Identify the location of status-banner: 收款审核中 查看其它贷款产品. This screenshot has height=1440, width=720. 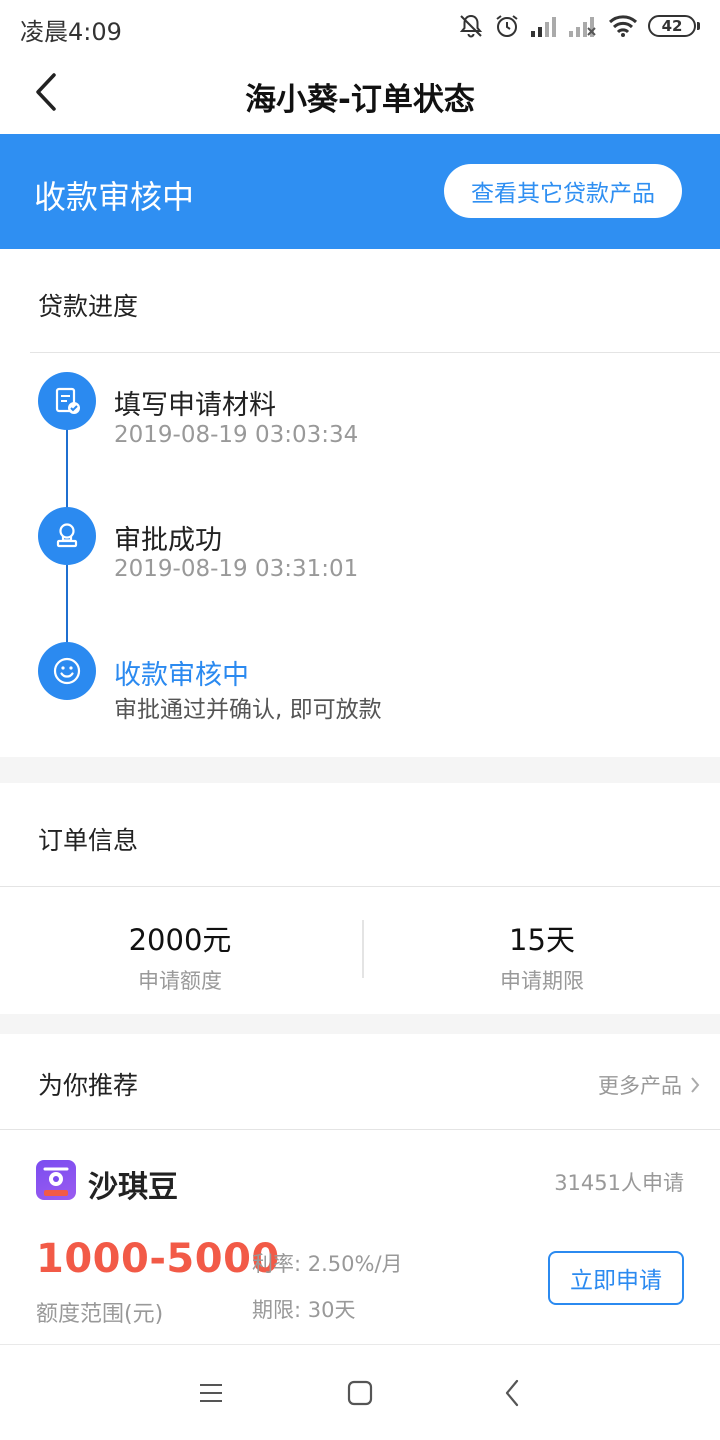
(360, 191).